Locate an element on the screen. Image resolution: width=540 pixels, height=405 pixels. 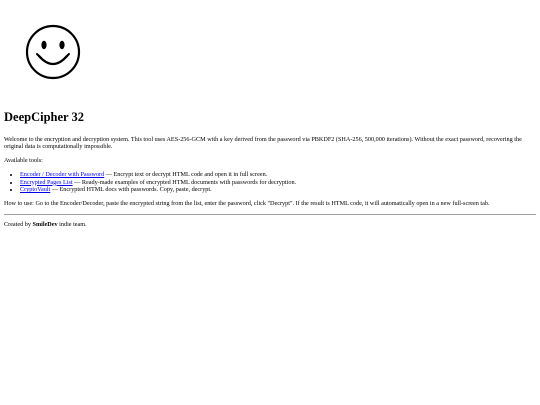
encrypted-pages-list-link: Encrypted Pages List is located at coordinates (46, 182).